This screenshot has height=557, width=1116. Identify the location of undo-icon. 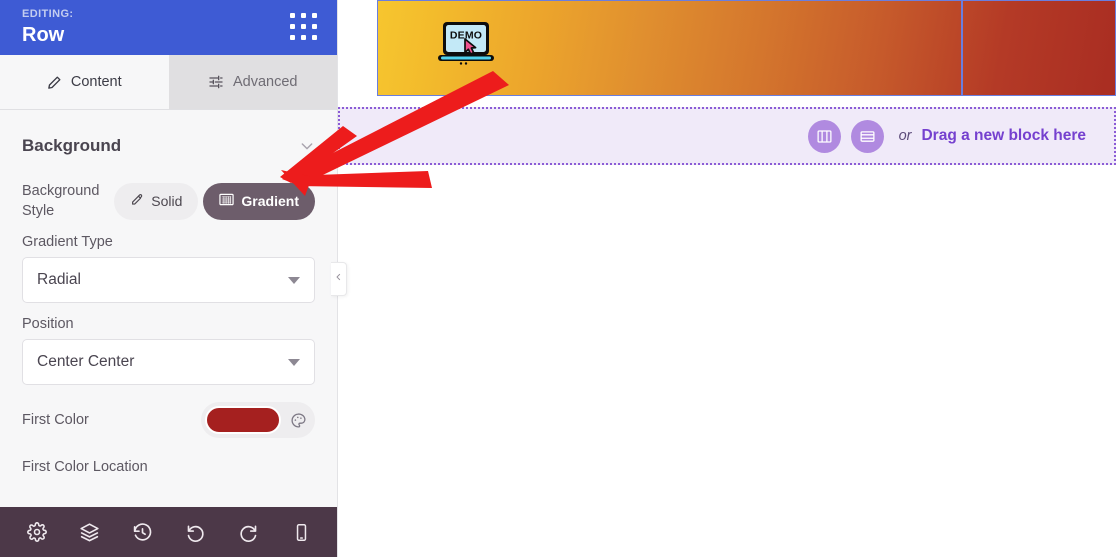
(196, 532).